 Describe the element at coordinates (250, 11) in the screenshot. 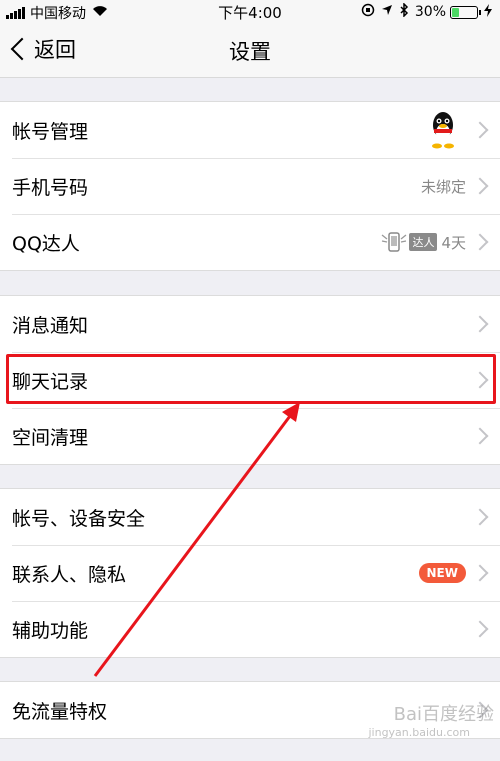

I see `status-bar: 中国移动 下午4:00 30%` at that location.